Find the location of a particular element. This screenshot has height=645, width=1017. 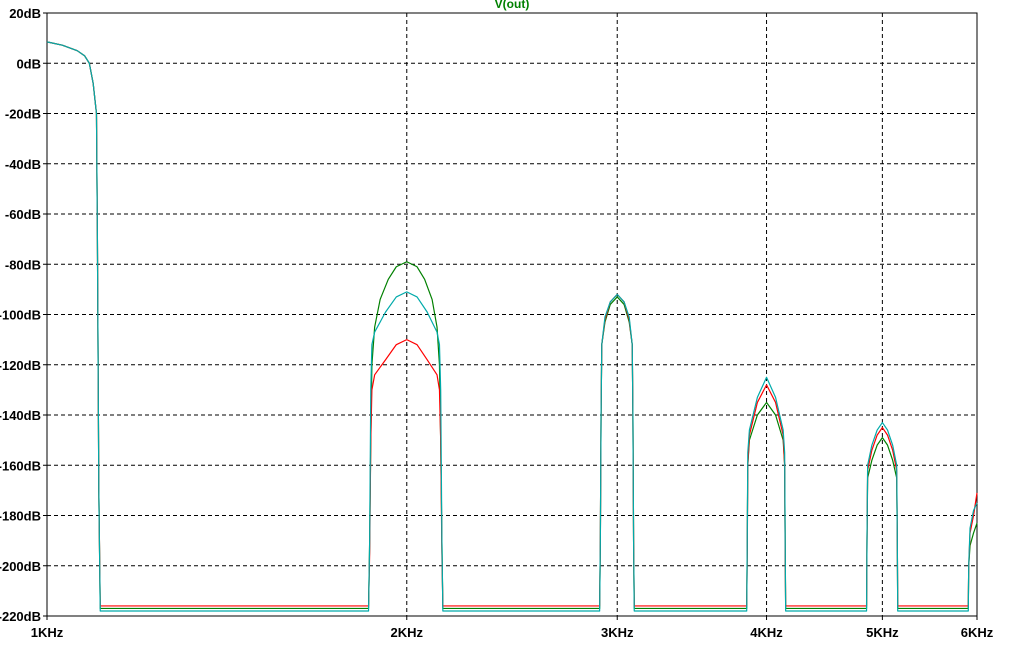

y-tick-label: -80dB is located at coordinates (23, 264).